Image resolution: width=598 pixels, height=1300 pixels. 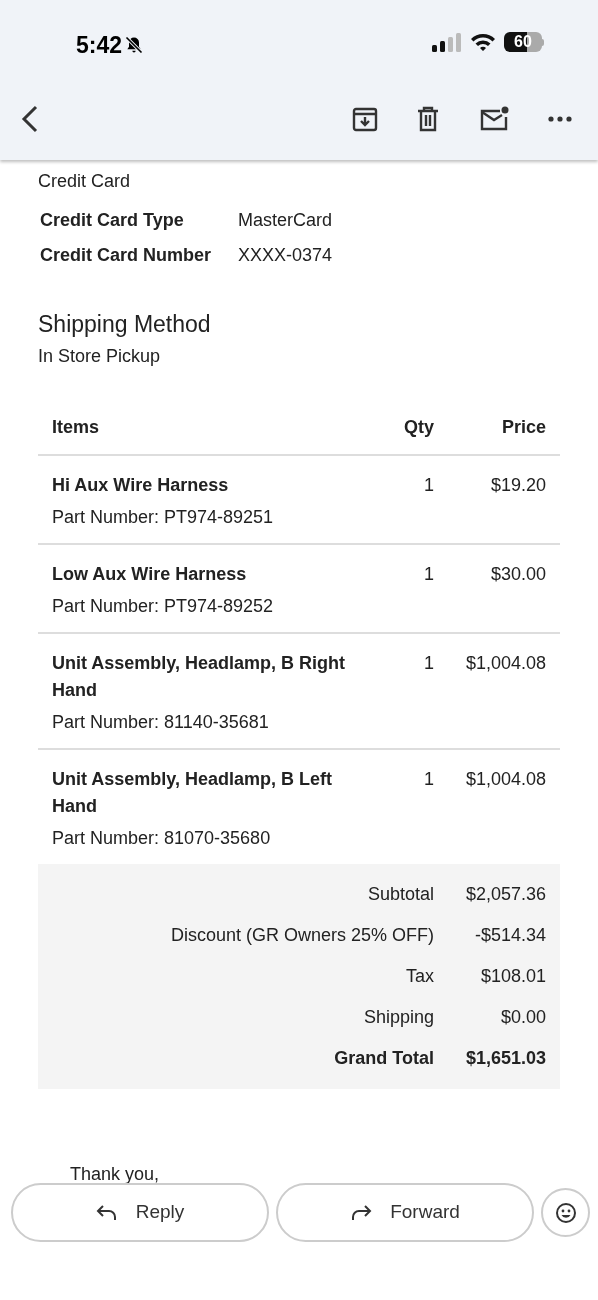 I want to click on reply-button: Reply, so click(x=140, y=1212).